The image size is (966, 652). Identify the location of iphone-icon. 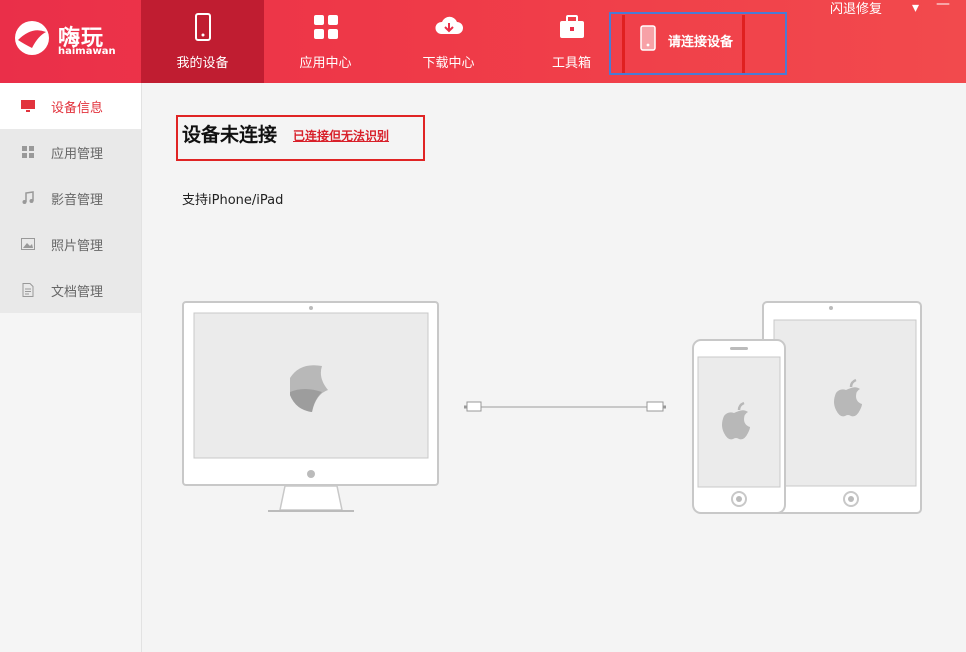
(739, 426).